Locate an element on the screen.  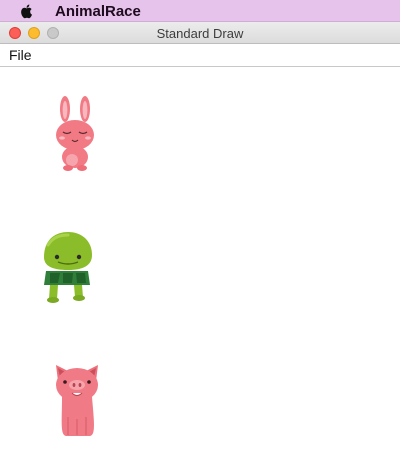
window-titlebar: Standard Draw is located at coordinates (200, 33).